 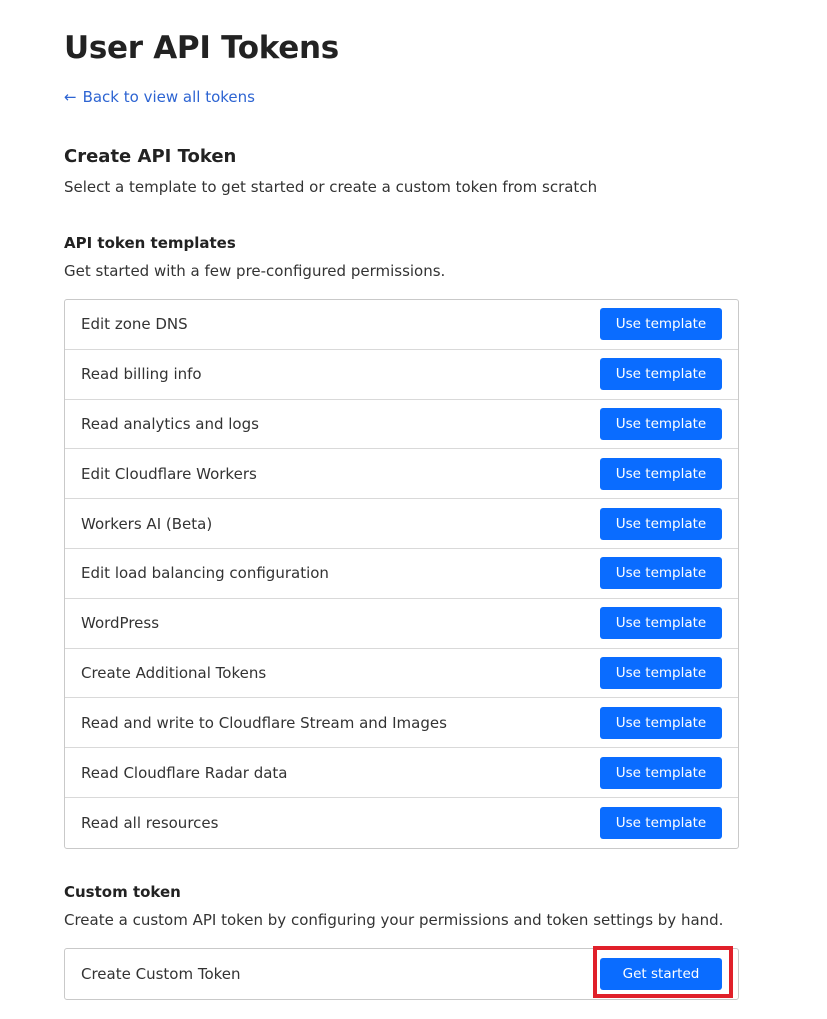 I want to click on custom-token-list: Create Custom Token Get started, so click(x=401, y=974).